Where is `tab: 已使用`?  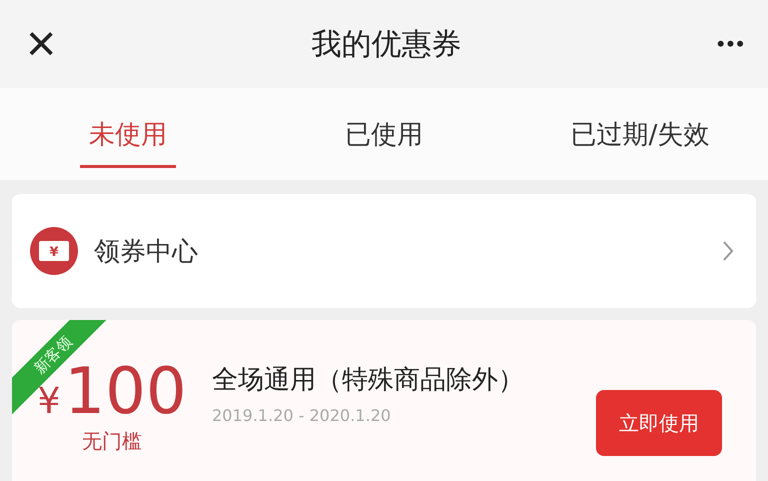
tab: 已使用 is located at coordinates (384, 134).